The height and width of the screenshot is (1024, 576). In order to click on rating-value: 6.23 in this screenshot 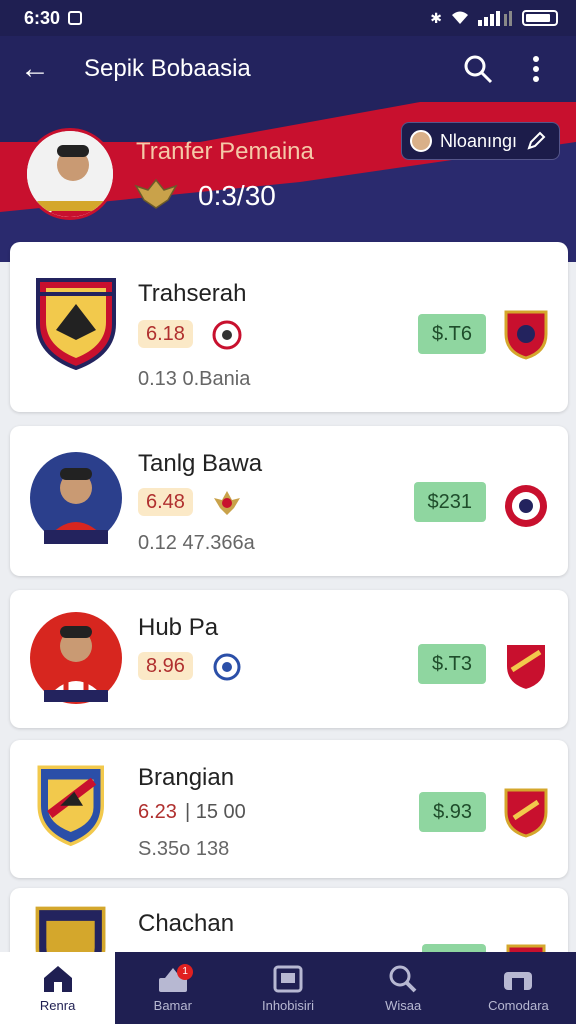, I will do `click(157, 812)`.